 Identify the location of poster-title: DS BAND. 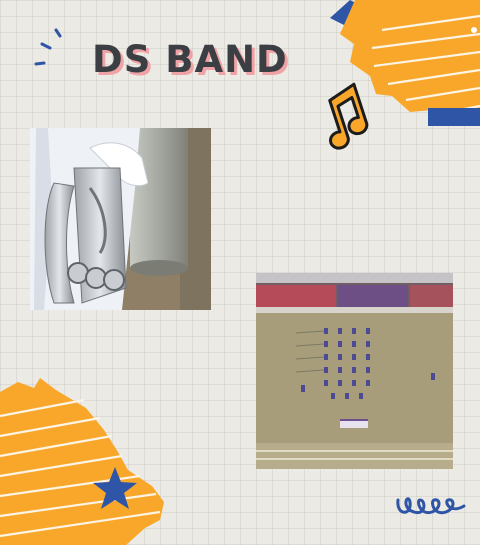
(190, 59).